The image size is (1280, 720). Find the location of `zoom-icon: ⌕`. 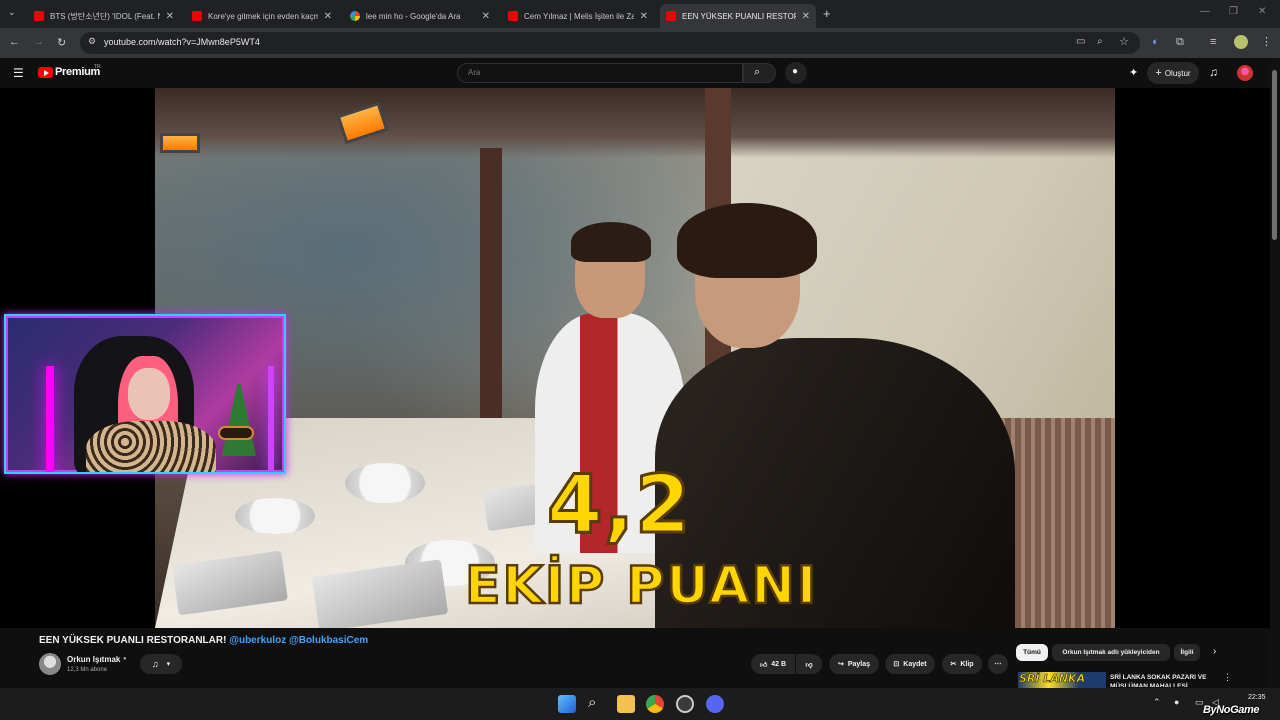

zoom-icon: ⌕ is located at coordinates (1100, 41).